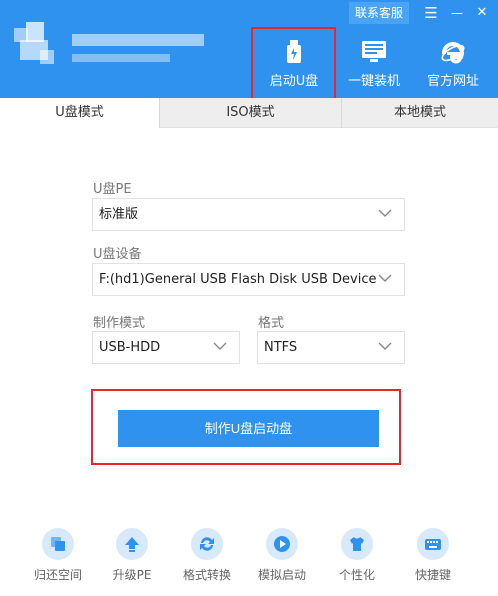 The height and width of the screenshot is (596, 498). What do you see at coordinates (374, 64) in the screenshot?
I see `nav-one-click-install: 一键装机` at bounding box center [374, 64].